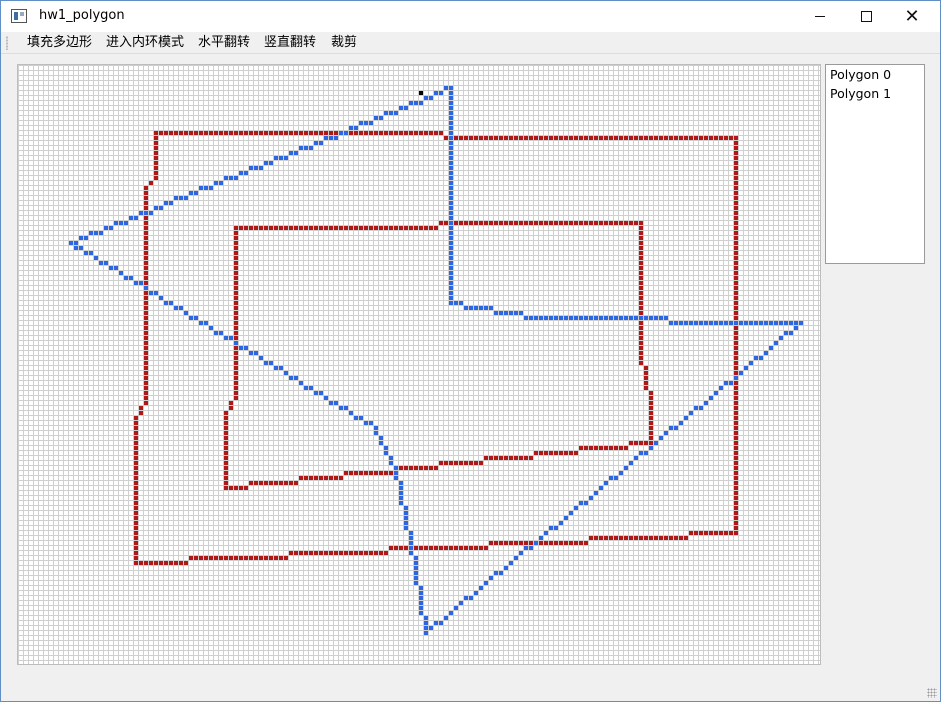  Describe the element at coordinates (145, 42) in the screenshot. I see `menu-inner-ring-mode: 进入内环模式` at that location.